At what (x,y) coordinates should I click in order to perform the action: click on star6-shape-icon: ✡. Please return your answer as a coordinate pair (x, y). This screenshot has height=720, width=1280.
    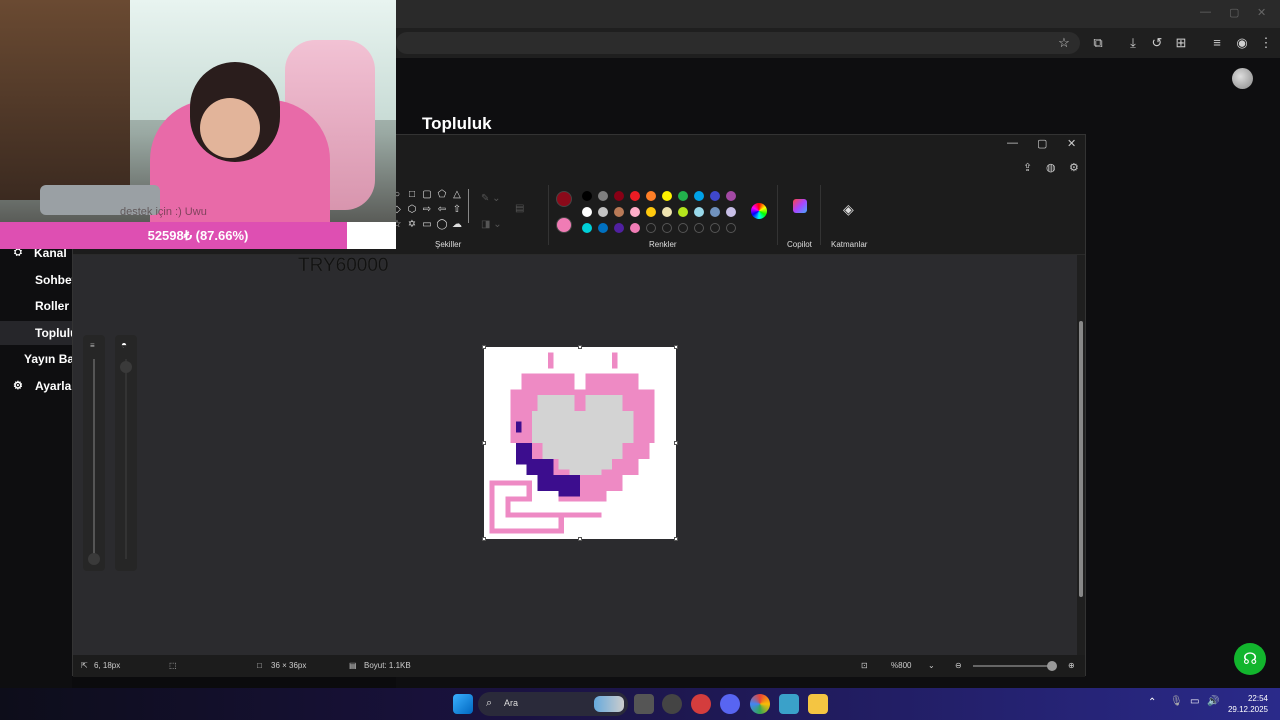
    Looking at the image, I should click on (412, 224).